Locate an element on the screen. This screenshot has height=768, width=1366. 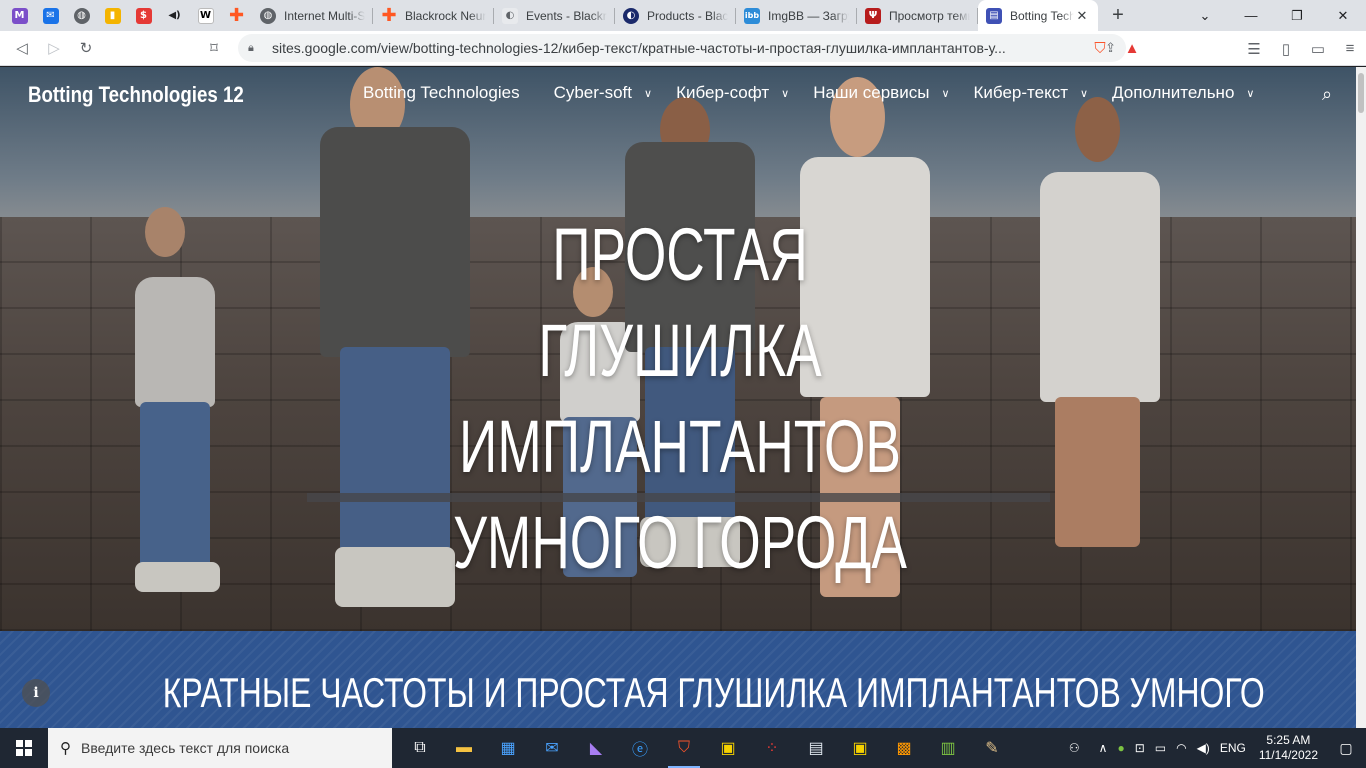
tab-title: Botting Tech is located at coordinates (1042, 15).